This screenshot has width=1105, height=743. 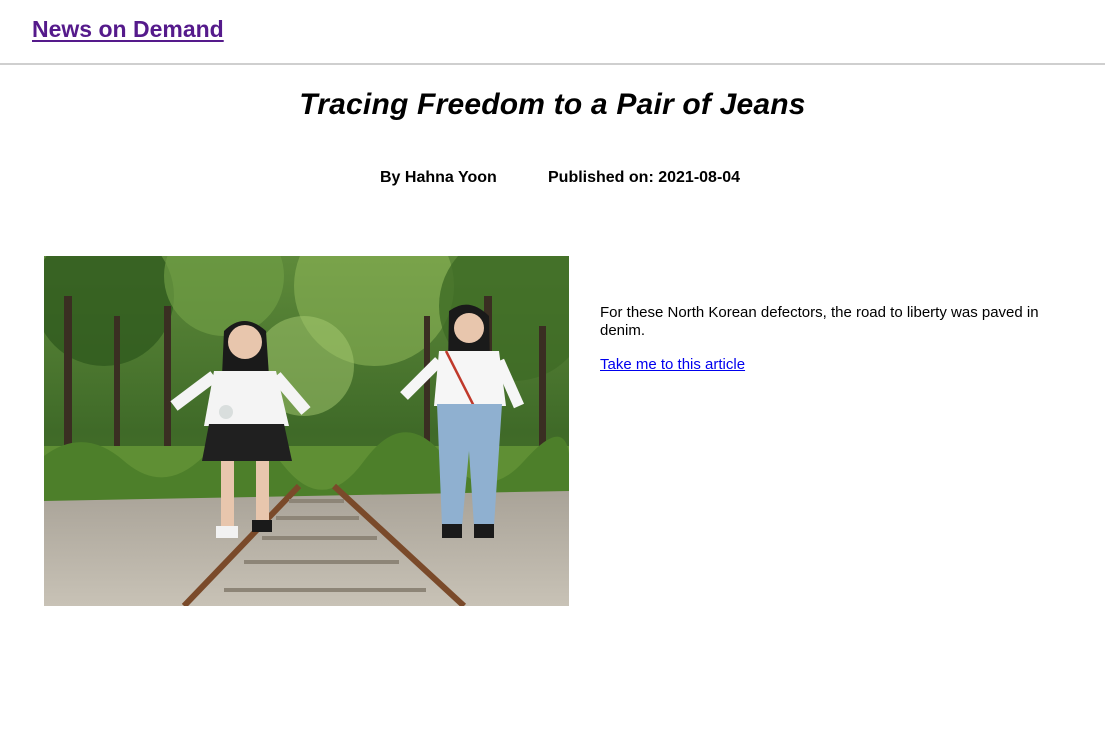 What do you see at coordinates (438, 177) in the screenshot?
I see `article-byline: By Hahna Yoon` at bounding box center [438, 177].